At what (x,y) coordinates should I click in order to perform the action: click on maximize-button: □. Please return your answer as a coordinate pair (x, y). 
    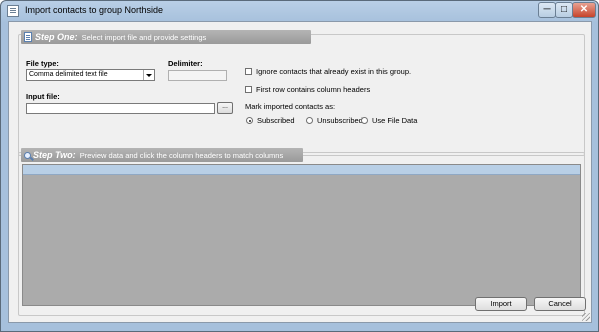
    Looking at the image, I should click on (564, 10).